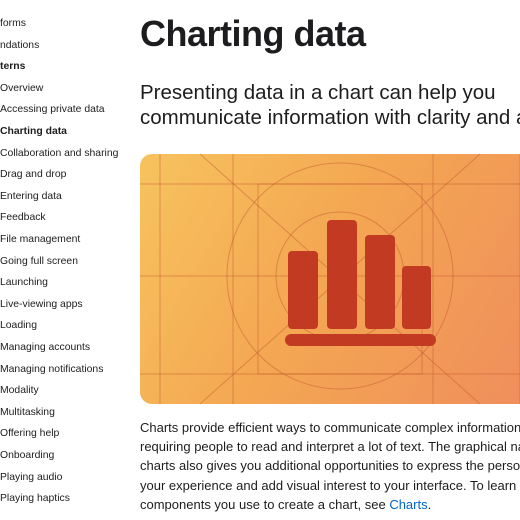  I want to click on sidebar-item: Entering data, so click(31, 197).